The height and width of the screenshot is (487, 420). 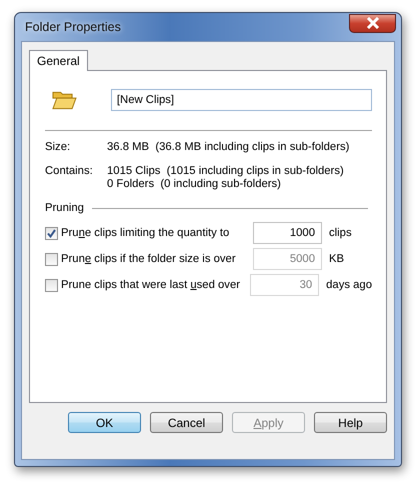 What do you see at coordinates (287, 233) in the screenshot?
I see `value-field: 1000` at bounding box center [287, 233].